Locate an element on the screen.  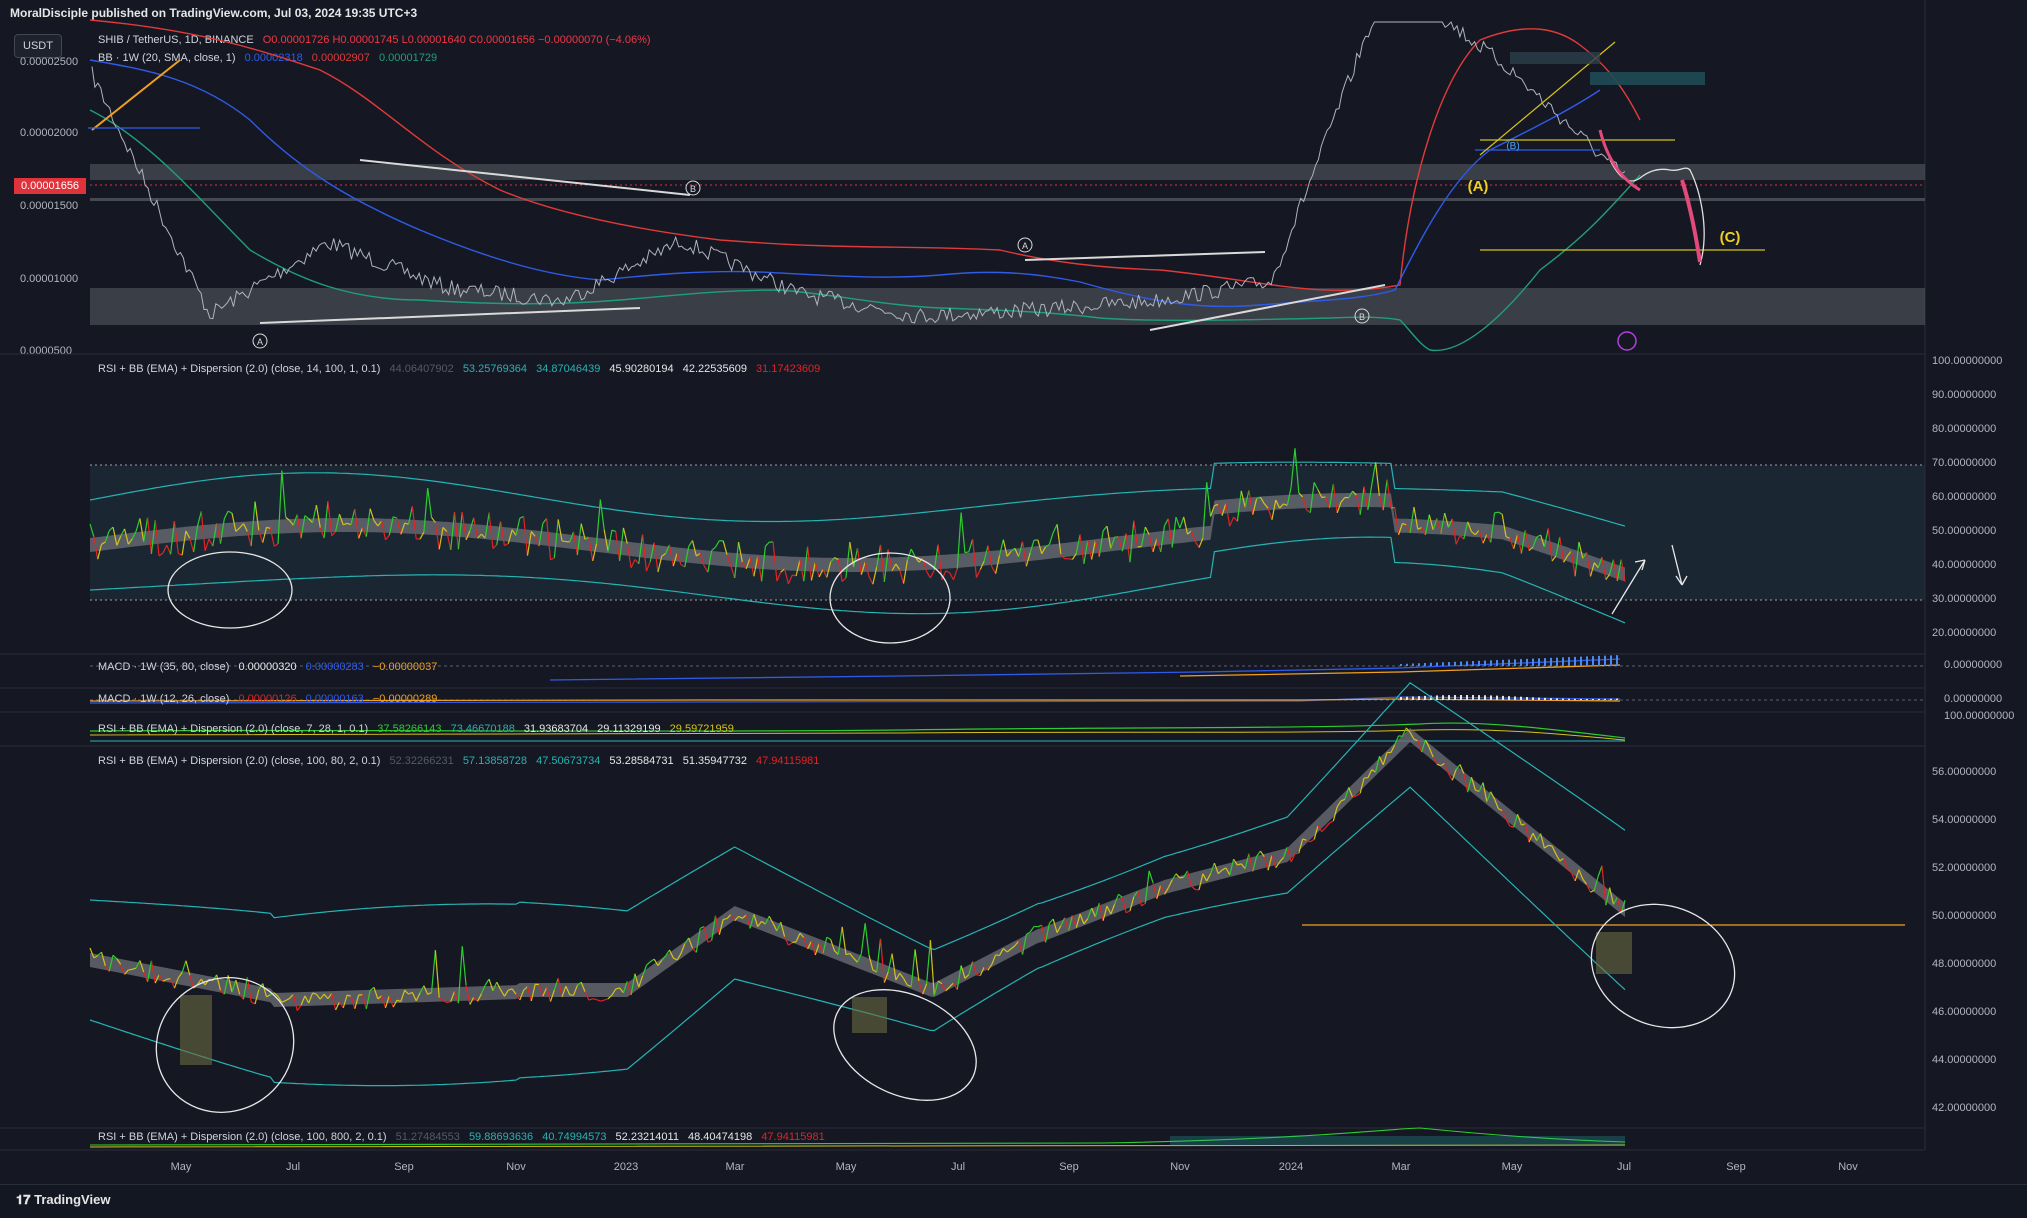
svg-text: A is located at coordinates (1025, 246).